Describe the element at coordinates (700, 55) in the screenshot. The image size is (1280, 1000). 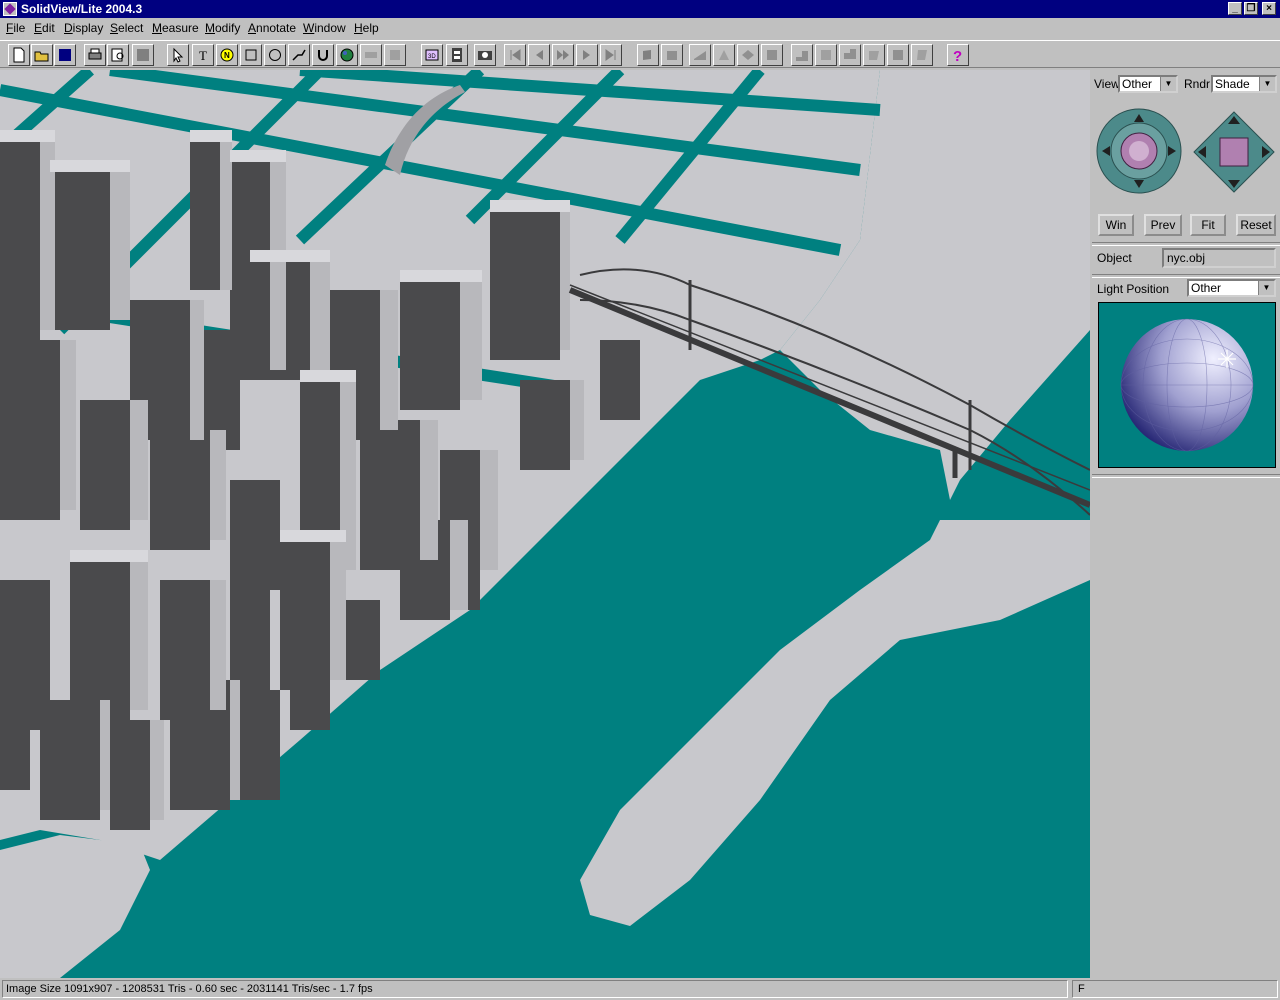
I see `shade-3-icon` at that location.